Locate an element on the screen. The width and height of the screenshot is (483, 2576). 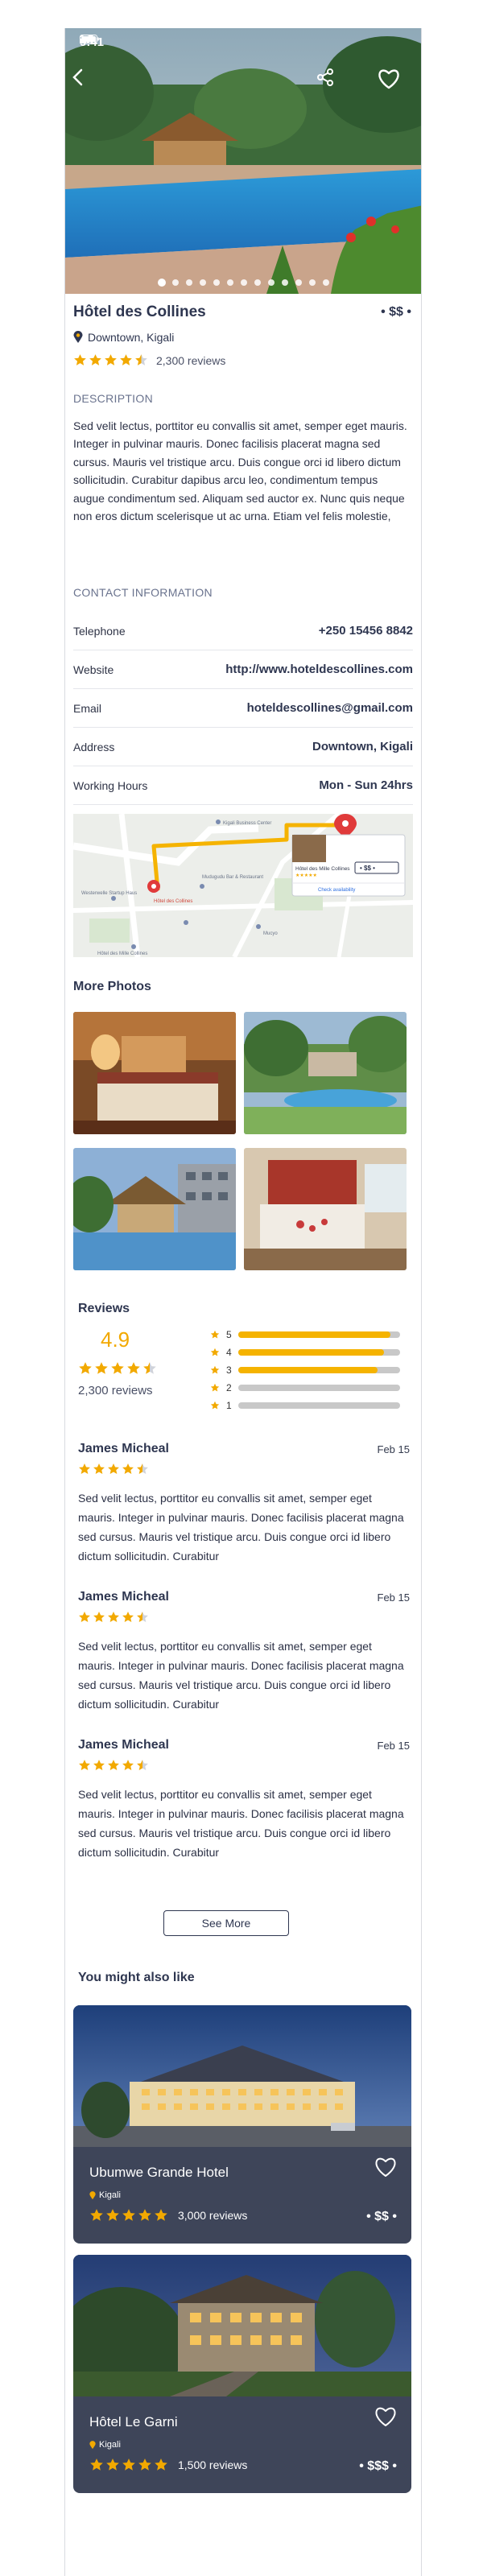
rating-bar-label: 2 is located at coordinates (229, 1387).